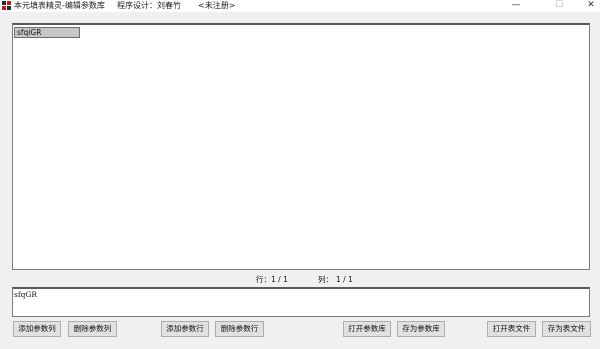  Describe the element at coordinates (516, 5) in the screenshot. I see `minimize-icon: —` at that location.